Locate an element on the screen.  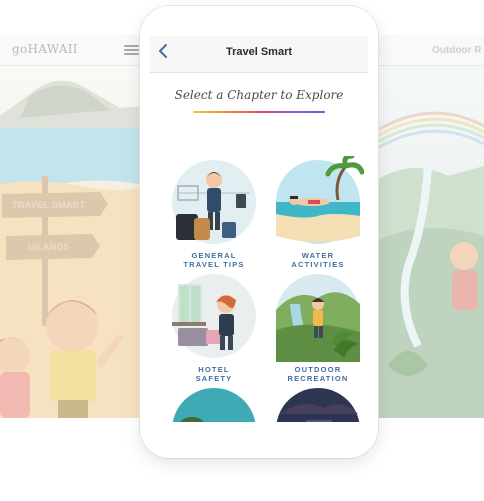
hiker-illustration is located at coordinates (318, 318).